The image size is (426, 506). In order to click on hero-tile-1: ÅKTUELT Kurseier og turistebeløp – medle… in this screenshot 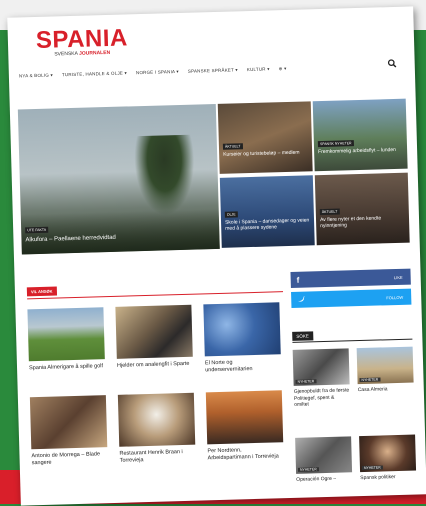, I will do `click(265, 137)`.